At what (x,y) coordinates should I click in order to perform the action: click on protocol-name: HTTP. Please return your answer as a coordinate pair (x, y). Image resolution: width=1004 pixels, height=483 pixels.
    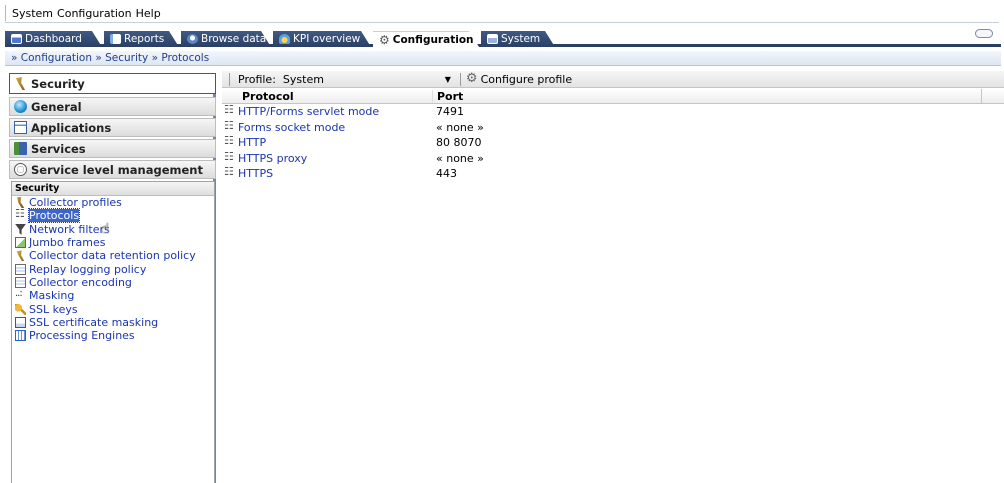
    Looking at the image, I should click on (252, 143).